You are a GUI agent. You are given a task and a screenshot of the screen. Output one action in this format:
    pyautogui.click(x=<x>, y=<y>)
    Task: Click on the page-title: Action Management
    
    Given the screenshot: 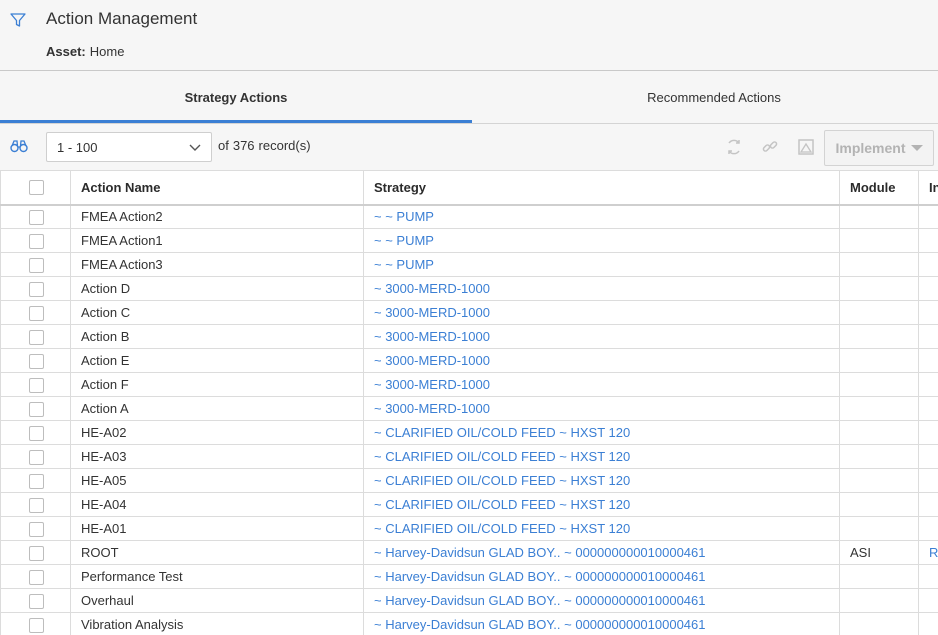 What is the action you would take?
    pyautogui.click(x=122, y=18)
    